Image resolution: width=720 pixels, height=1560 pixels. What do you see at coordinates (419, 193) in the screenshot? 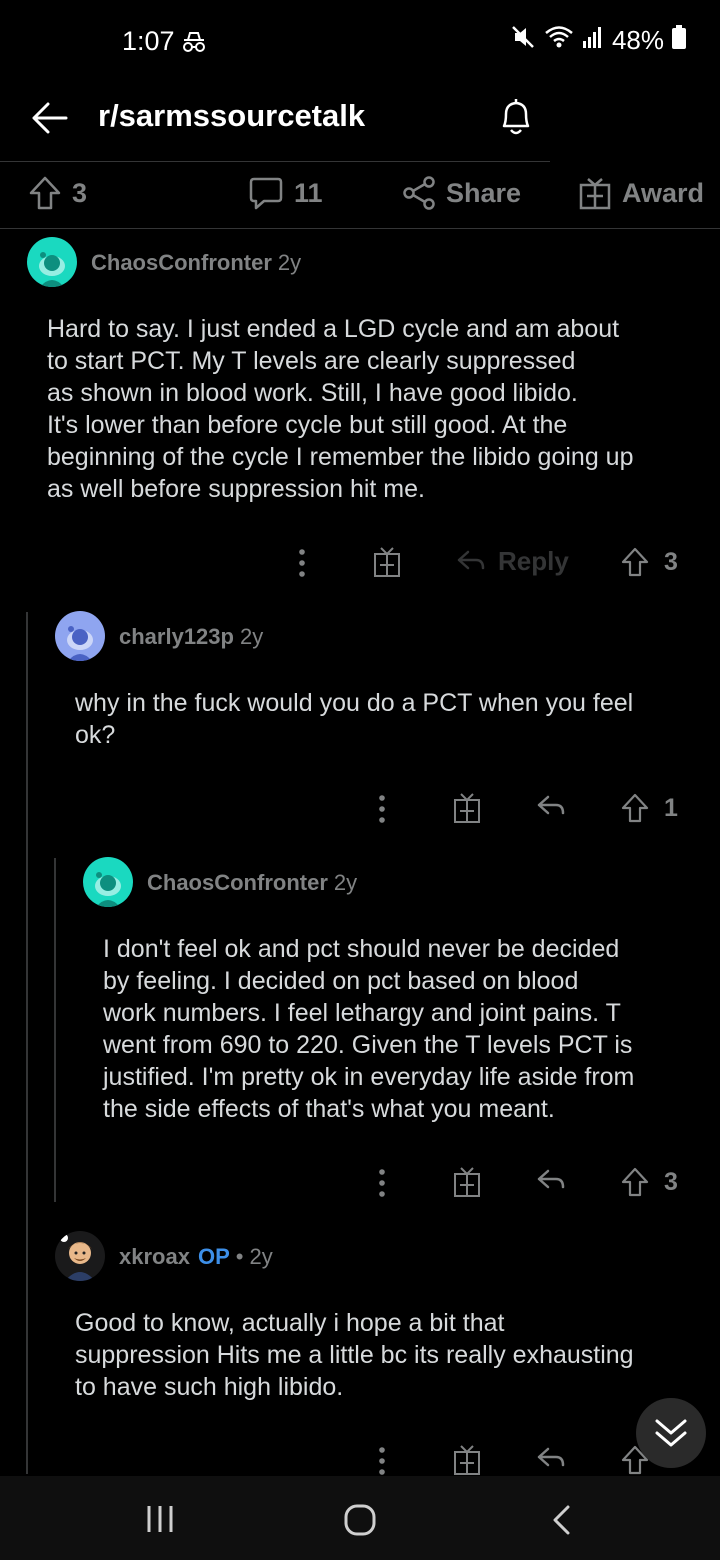
I see `share-icon` at bounding box center [419, 193].